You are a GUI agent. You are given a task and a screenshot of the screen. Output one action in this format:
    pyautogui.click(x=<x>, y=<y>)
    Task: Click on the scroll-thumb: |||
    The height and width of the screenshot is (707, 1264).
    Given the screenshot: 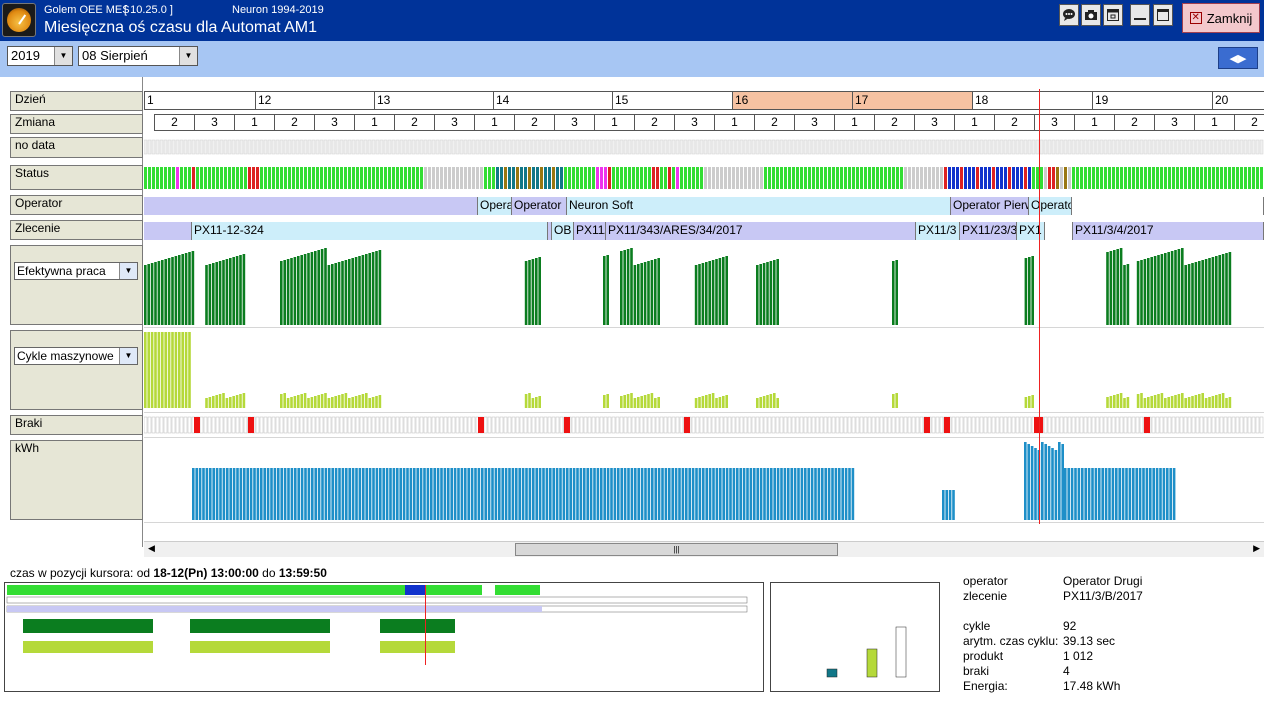 What is the action you would take?
    pyautogui.click(x=676, y=549)
    